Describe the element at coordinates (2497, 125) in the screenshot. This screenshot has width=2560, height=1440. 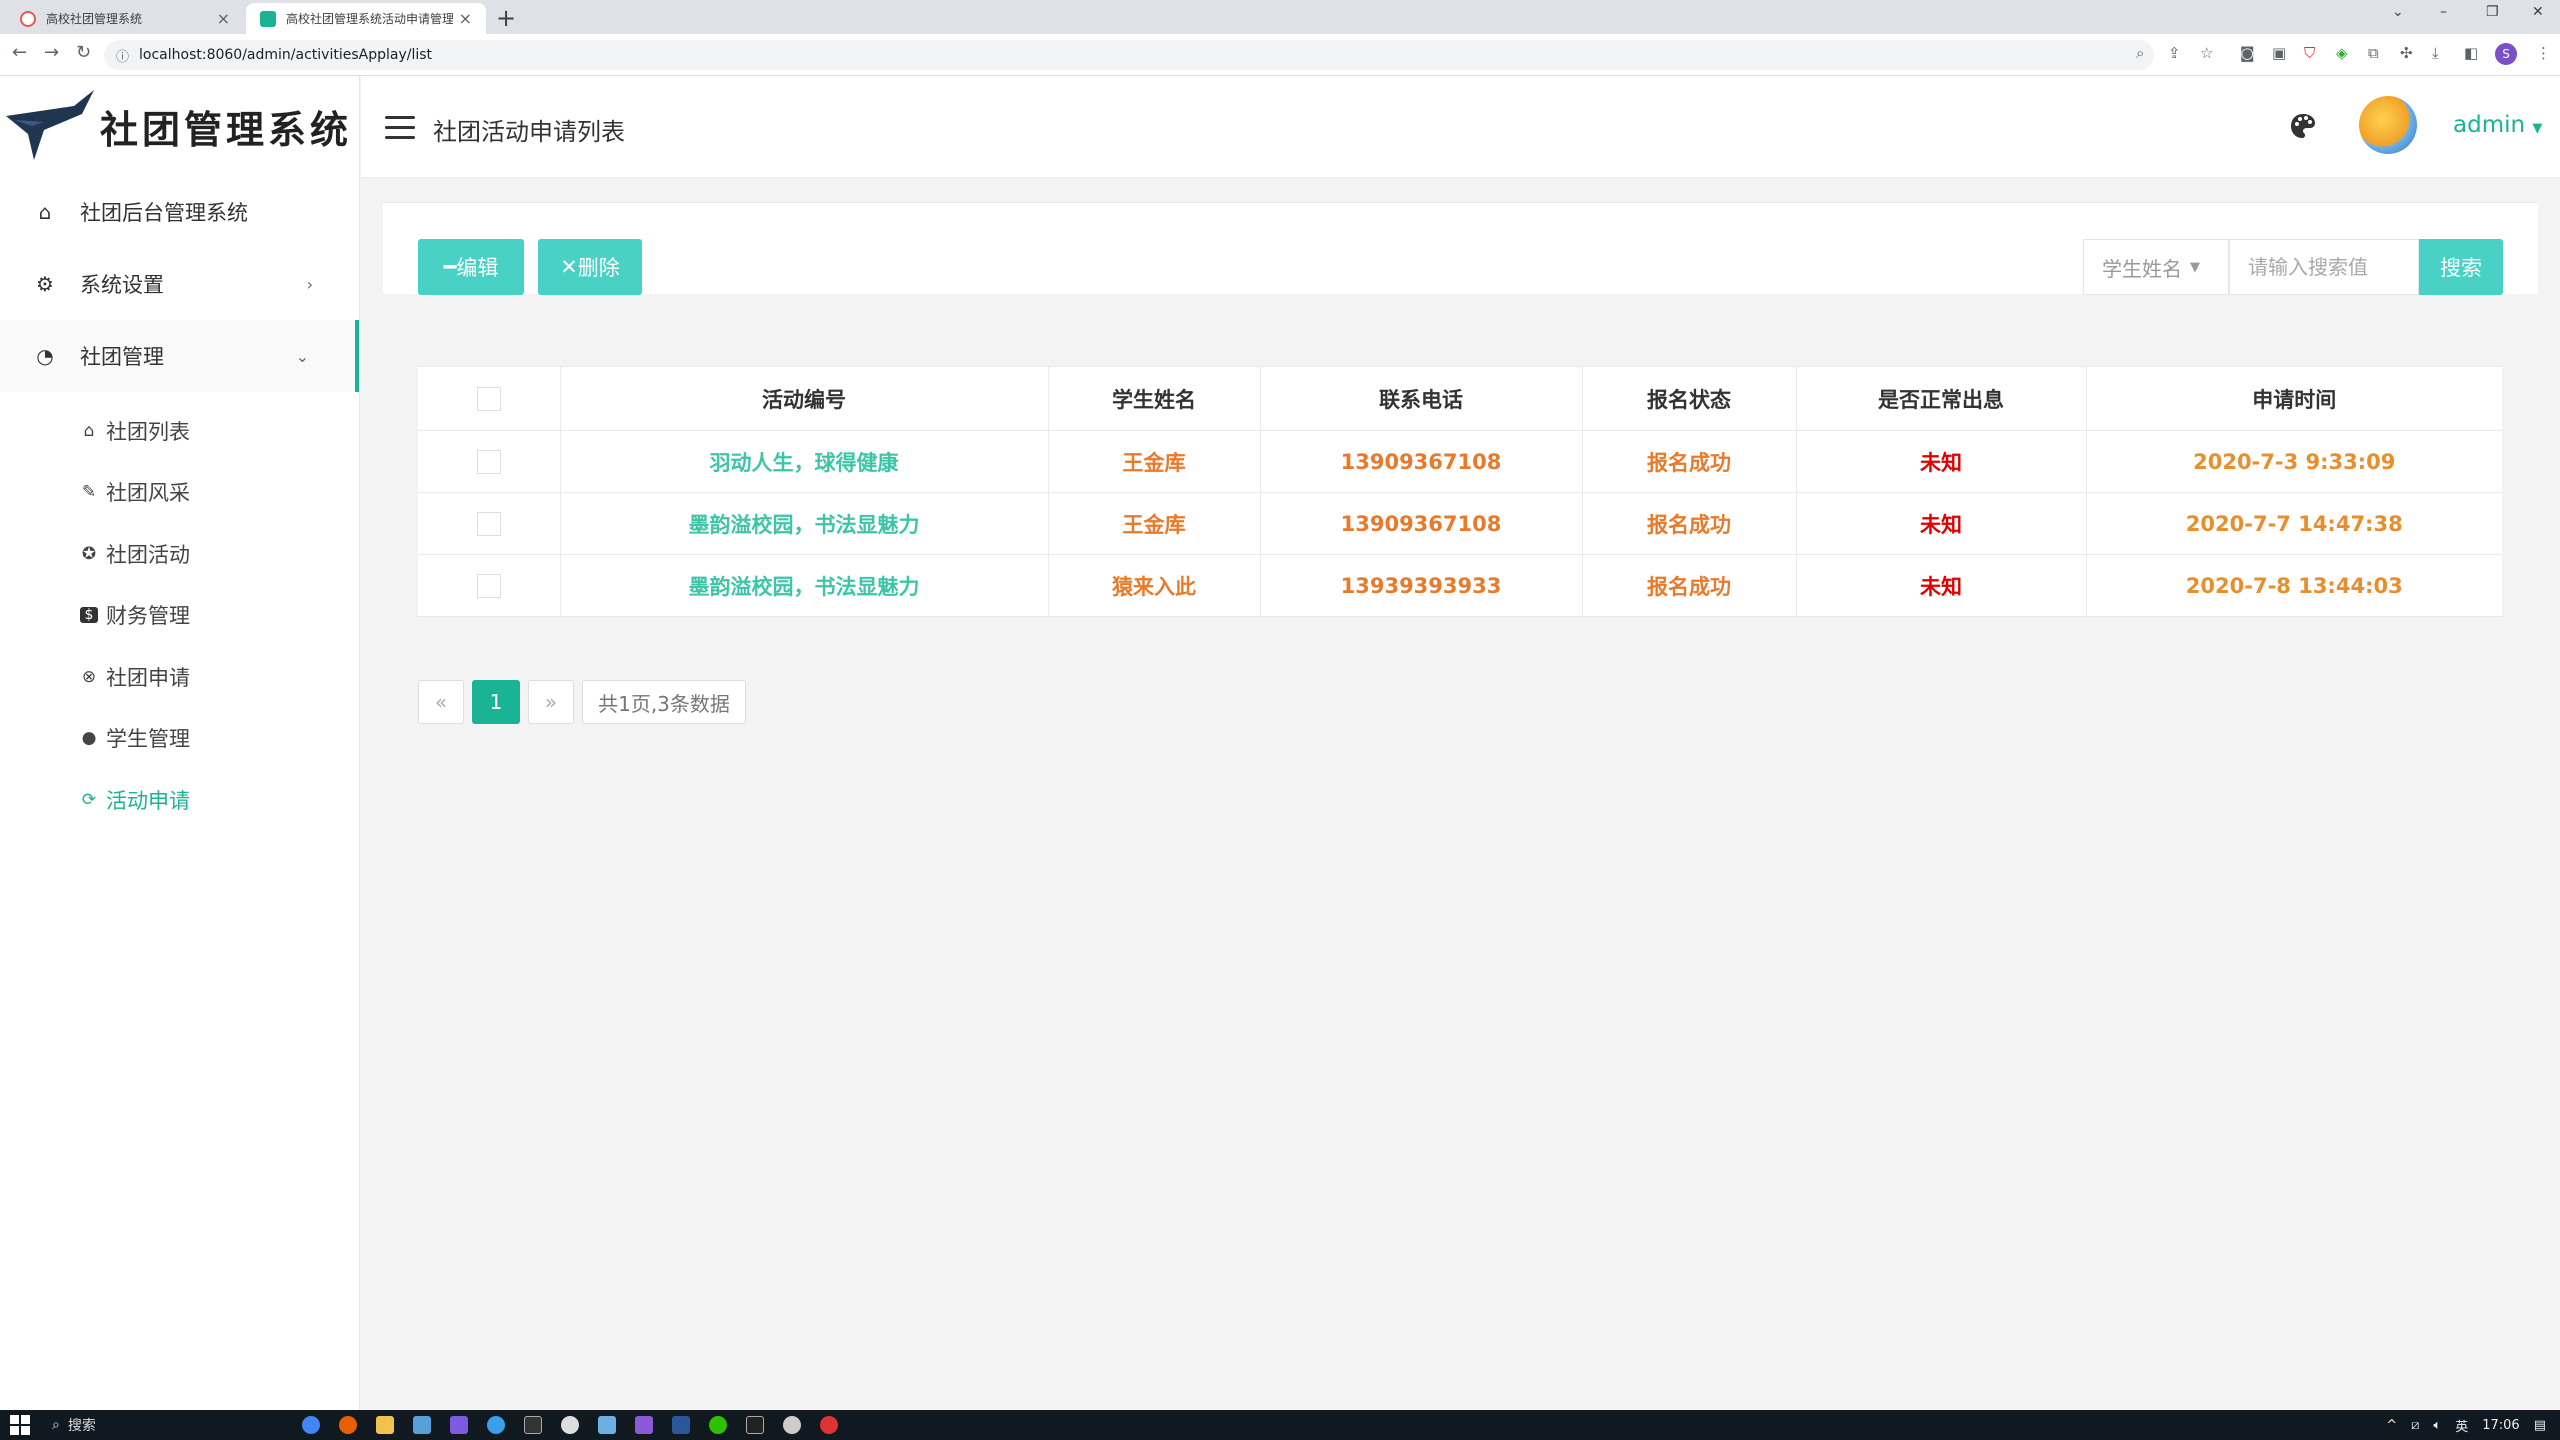
I see `user-menu: admin ▼` at that location.